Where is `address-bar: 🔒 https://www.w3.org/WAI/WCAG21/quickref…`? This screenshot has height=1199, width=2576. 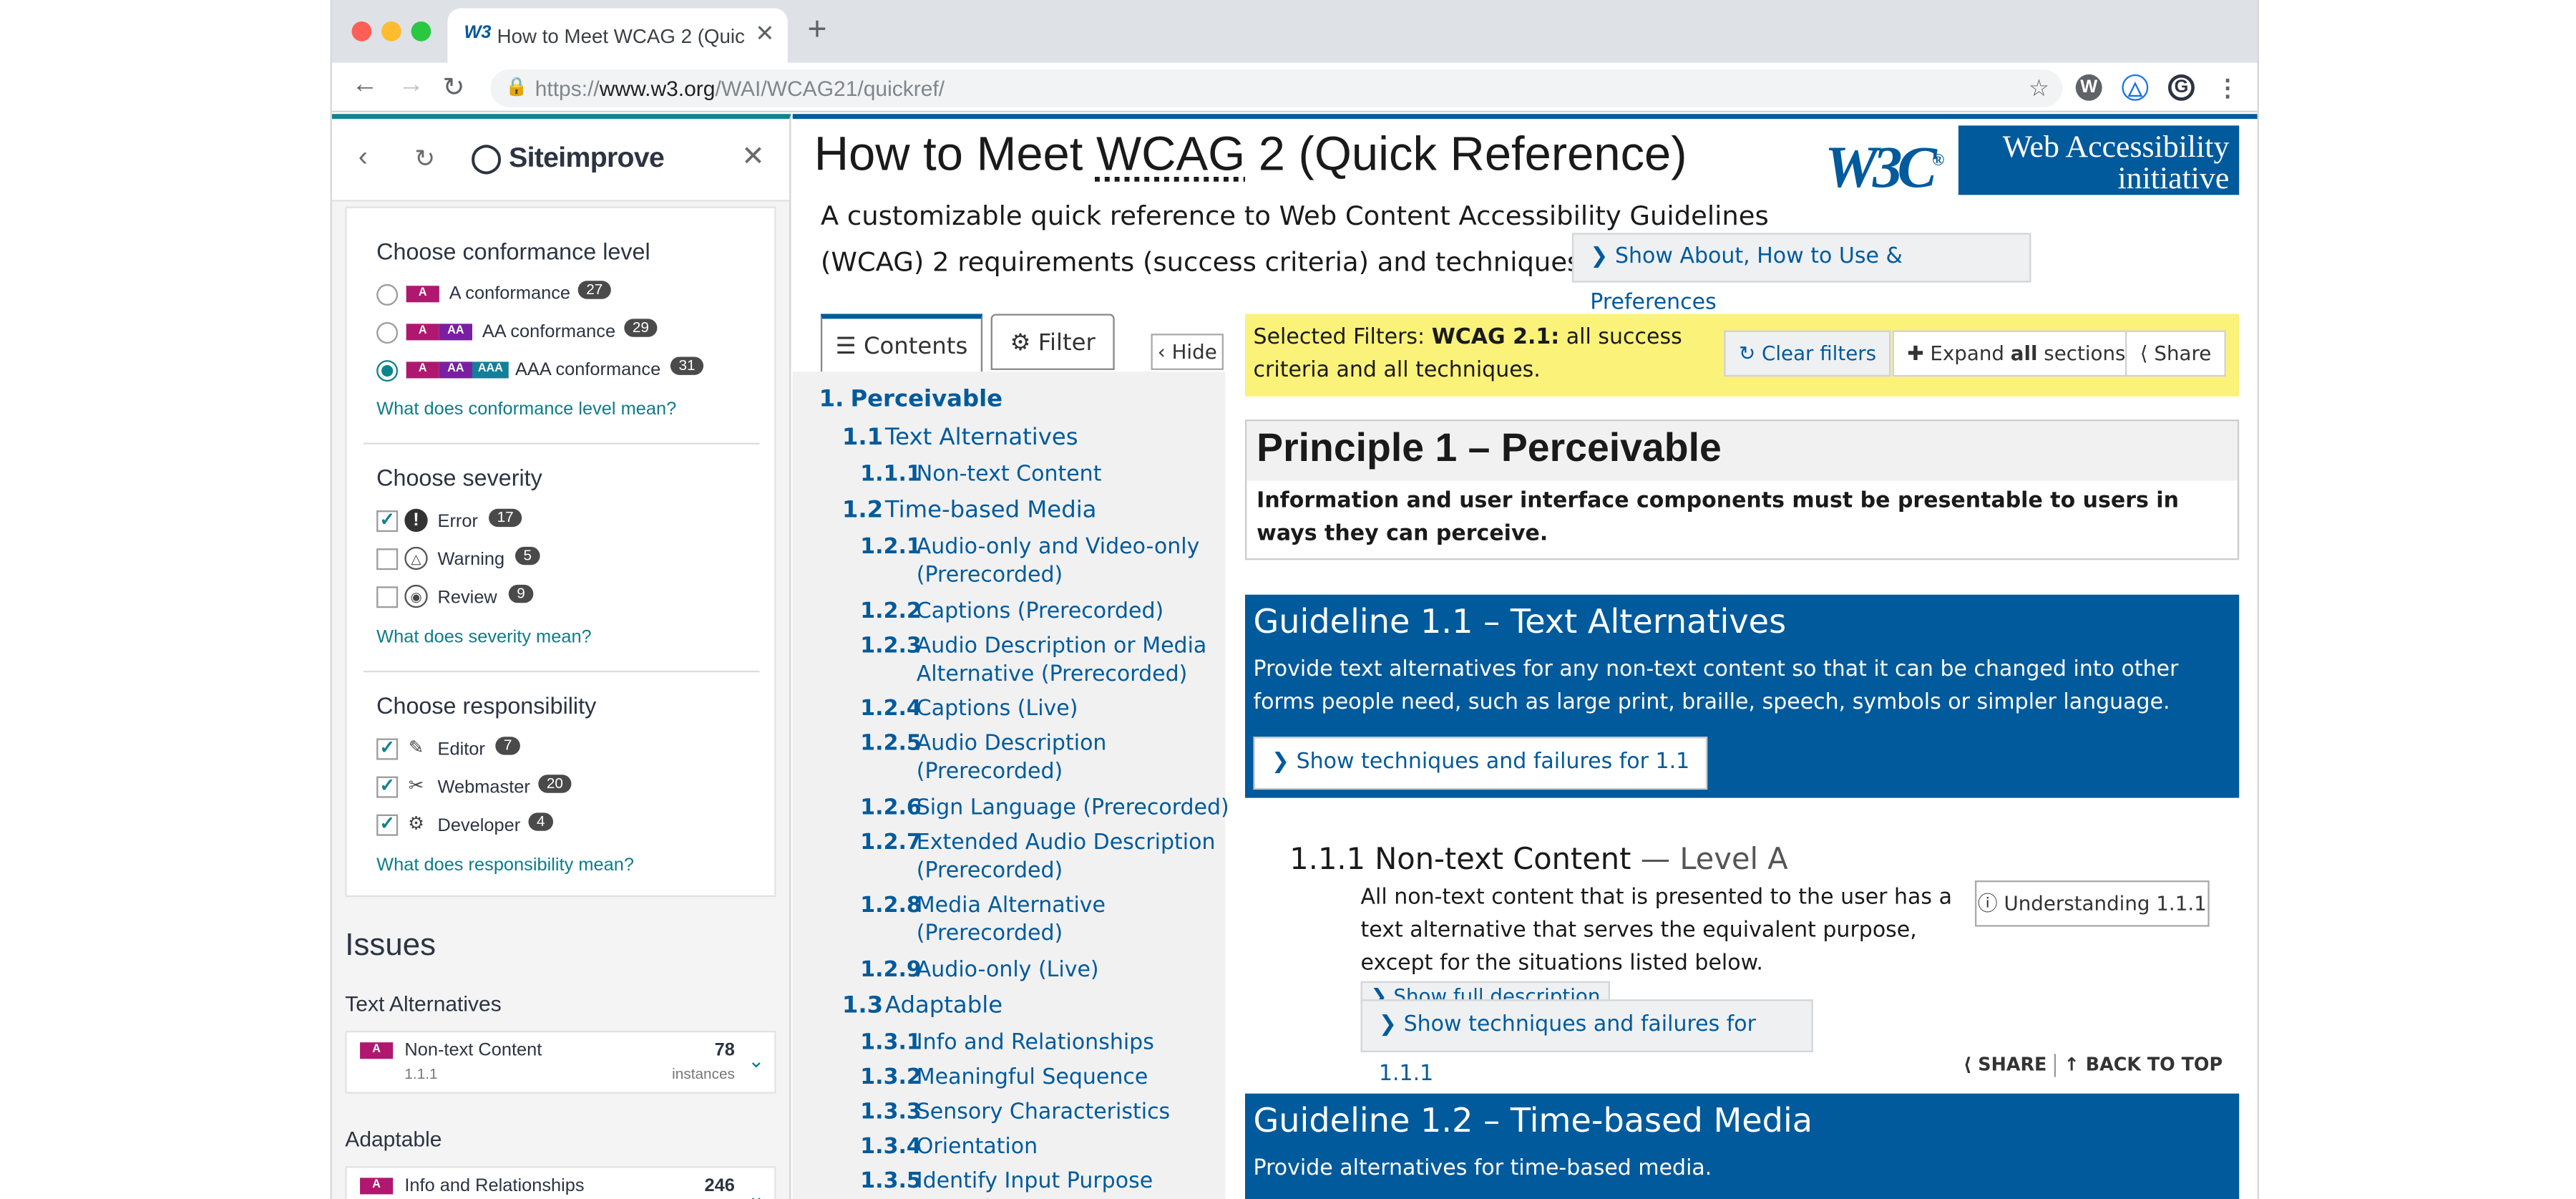 address-bar: 🔒 https://www.w3.org/WAI/WCAG21/quickref… is located at coordinates (1276, 88).